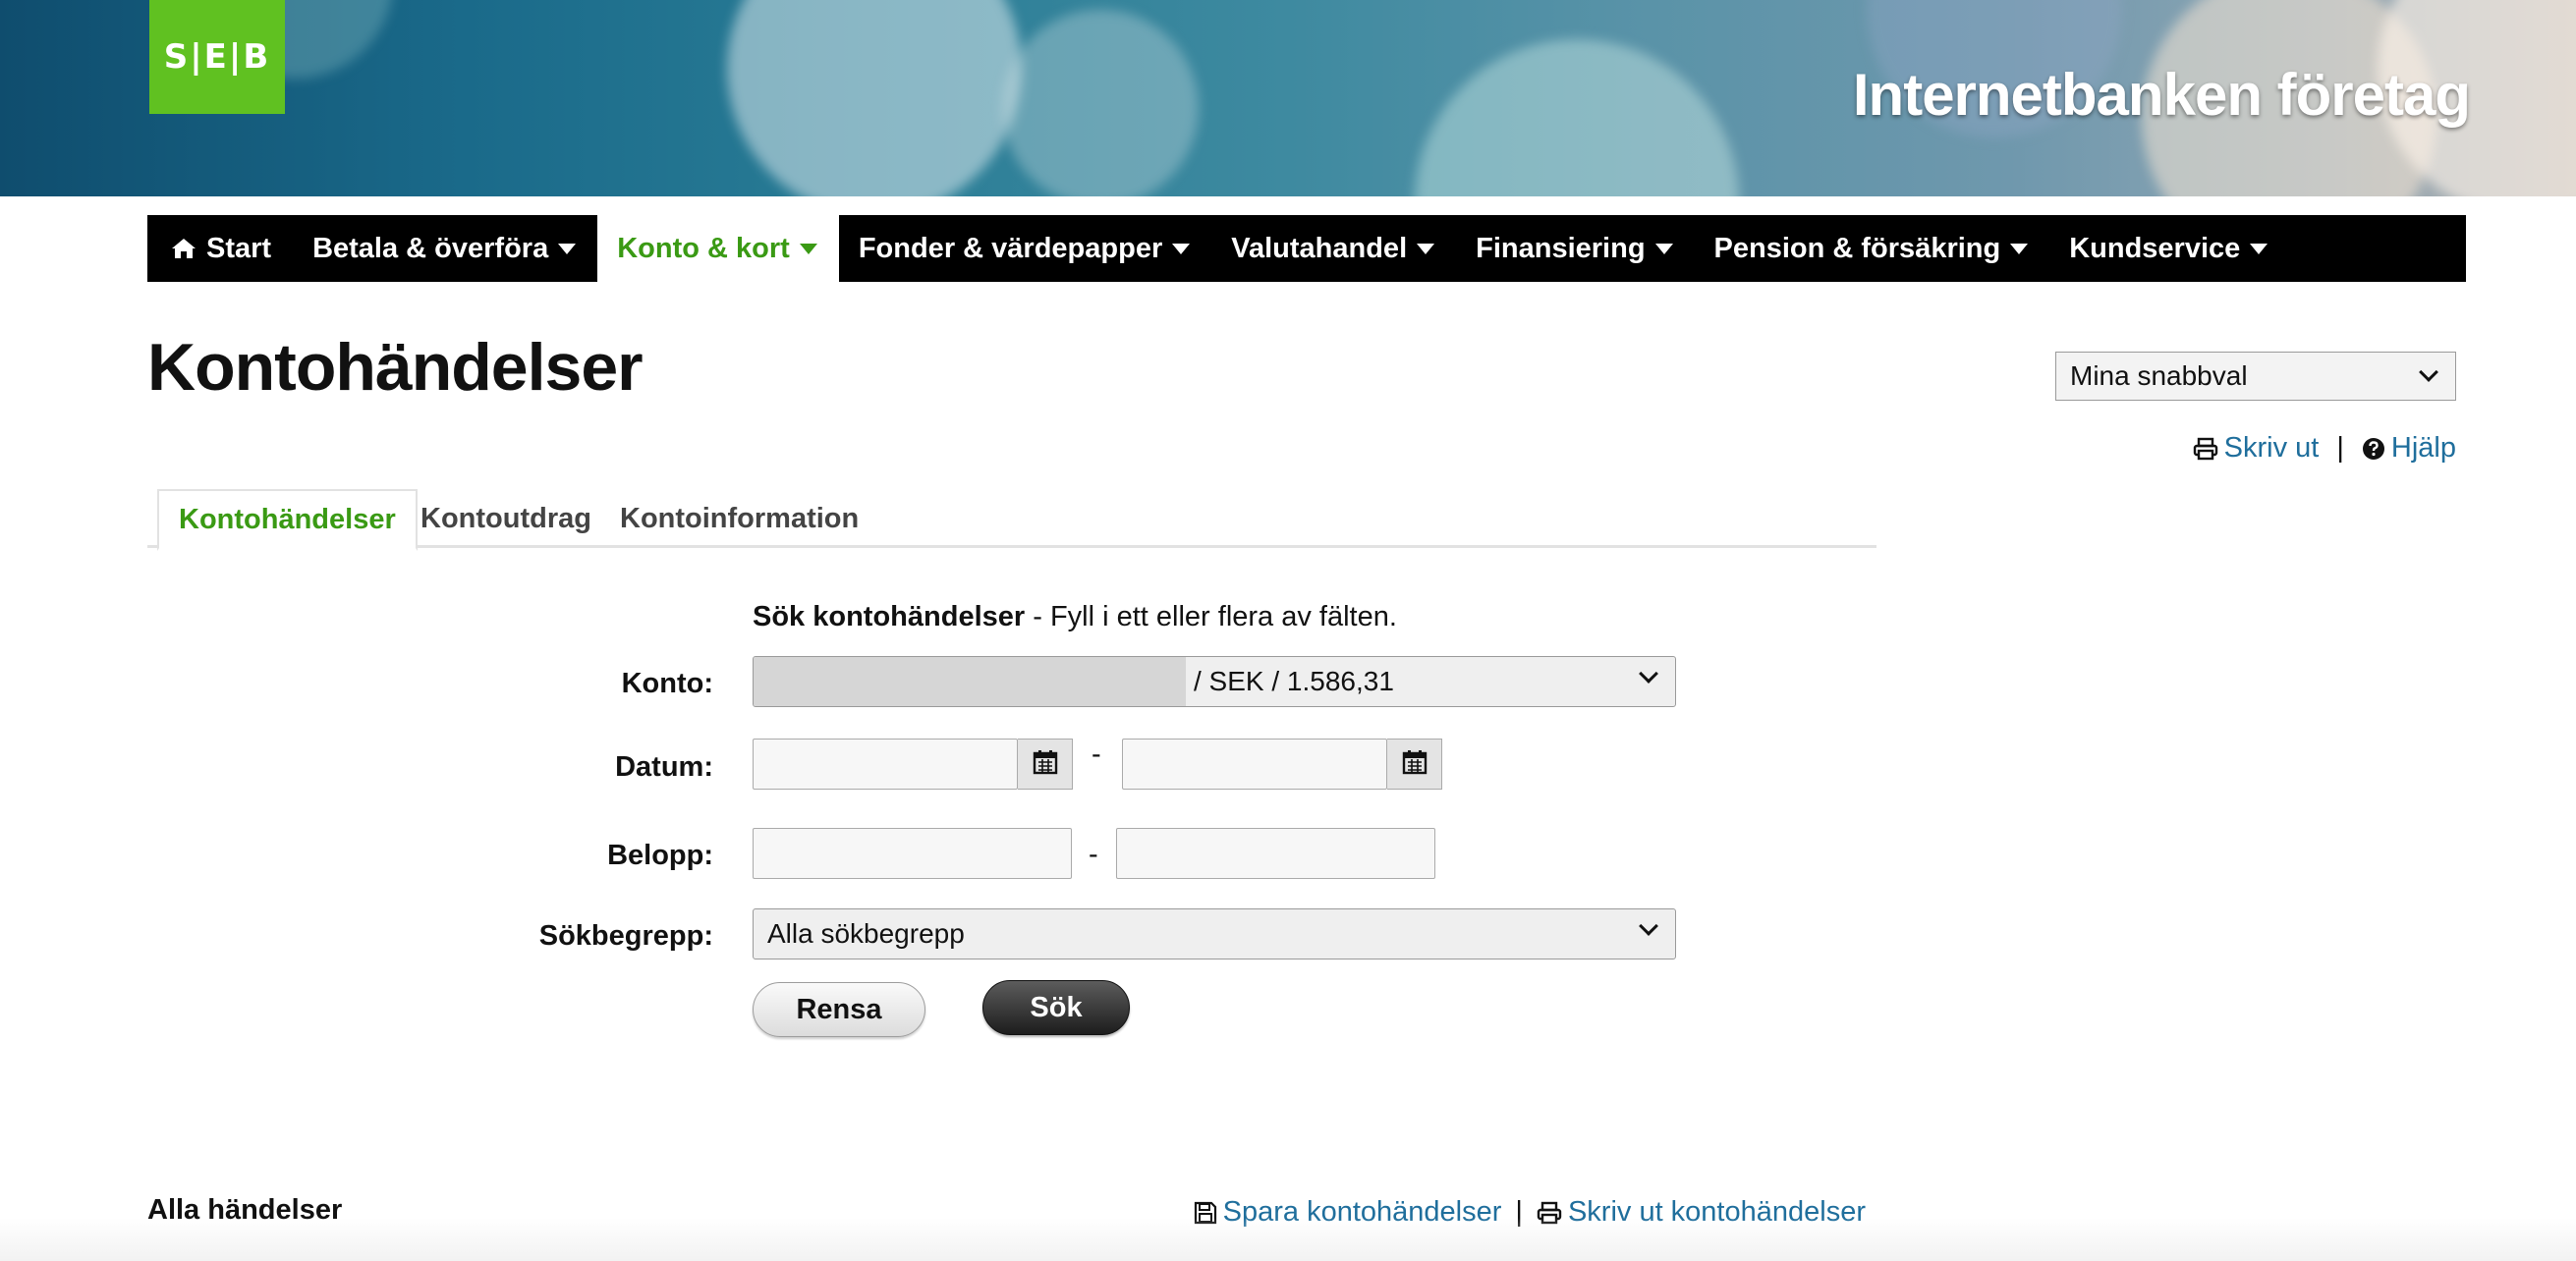  Describe the element at coordinates (1096, 754) in the screenshot. I see `date-range-dash: -` at that location.